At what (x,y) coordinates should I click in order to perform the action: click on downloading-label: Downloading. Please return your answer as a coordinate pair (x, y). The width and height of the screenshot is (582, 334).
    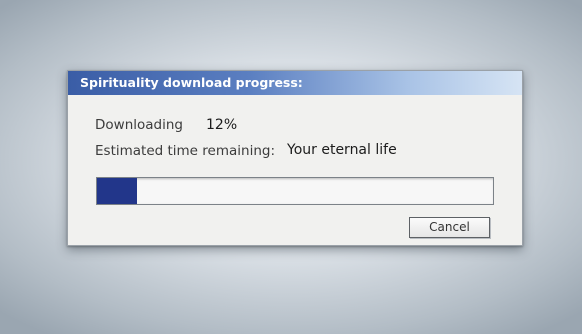
    Looking at the image, I should click on (139, 125).